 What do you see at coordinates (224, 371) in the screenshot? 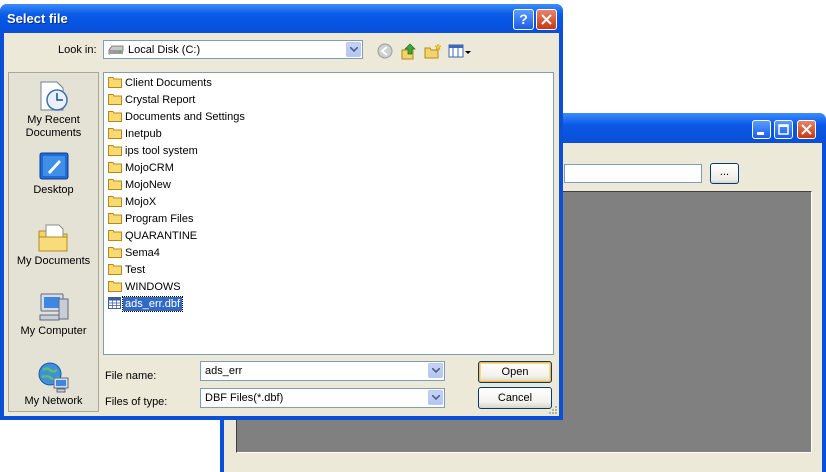
I see `file-name-value: ads_err` at bounding box center [224, 371].